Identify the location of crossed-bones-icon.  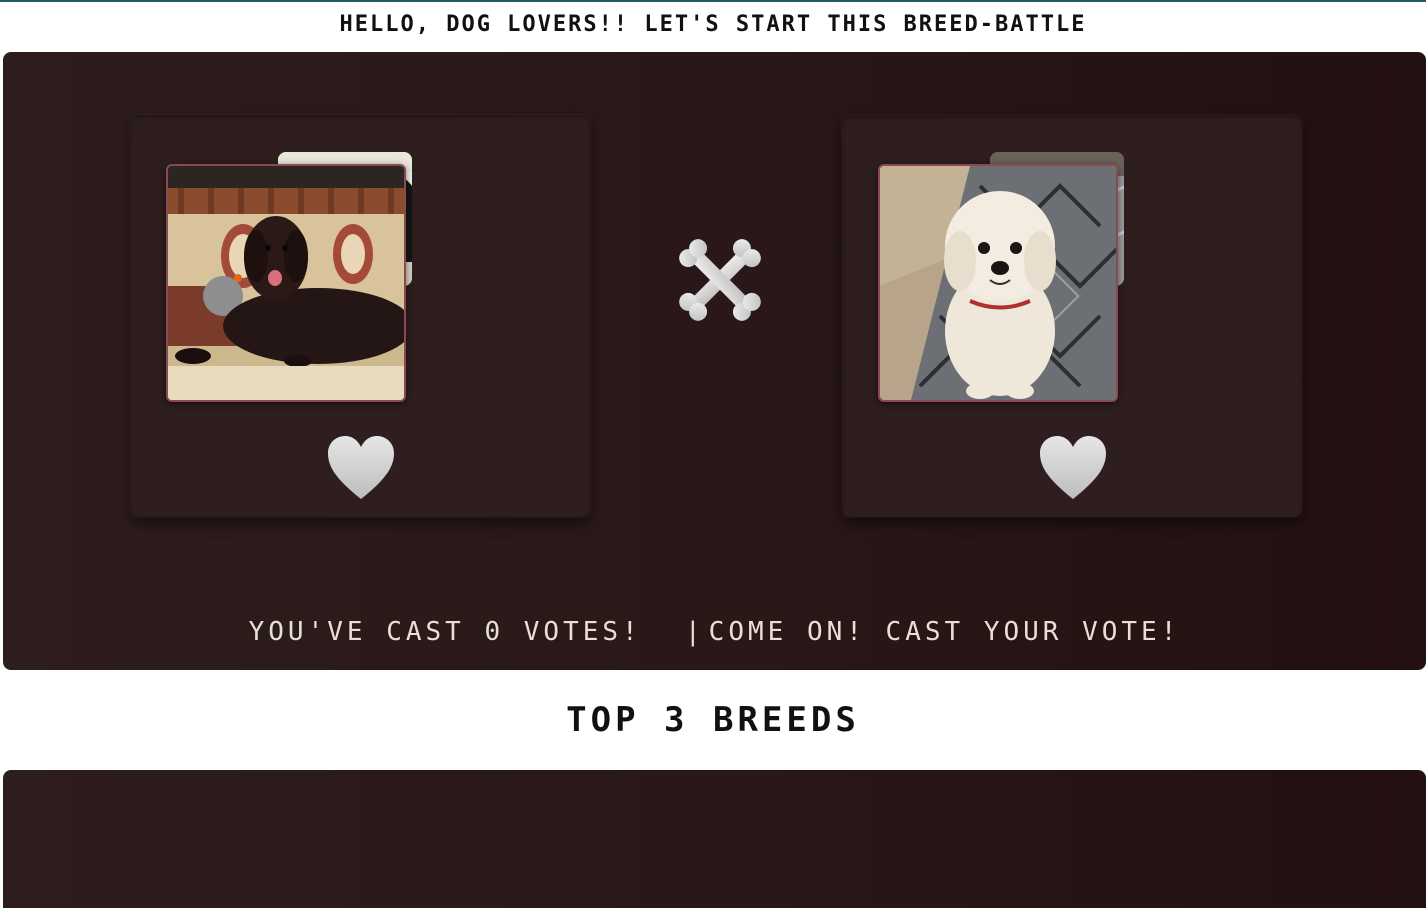
(720, 280).